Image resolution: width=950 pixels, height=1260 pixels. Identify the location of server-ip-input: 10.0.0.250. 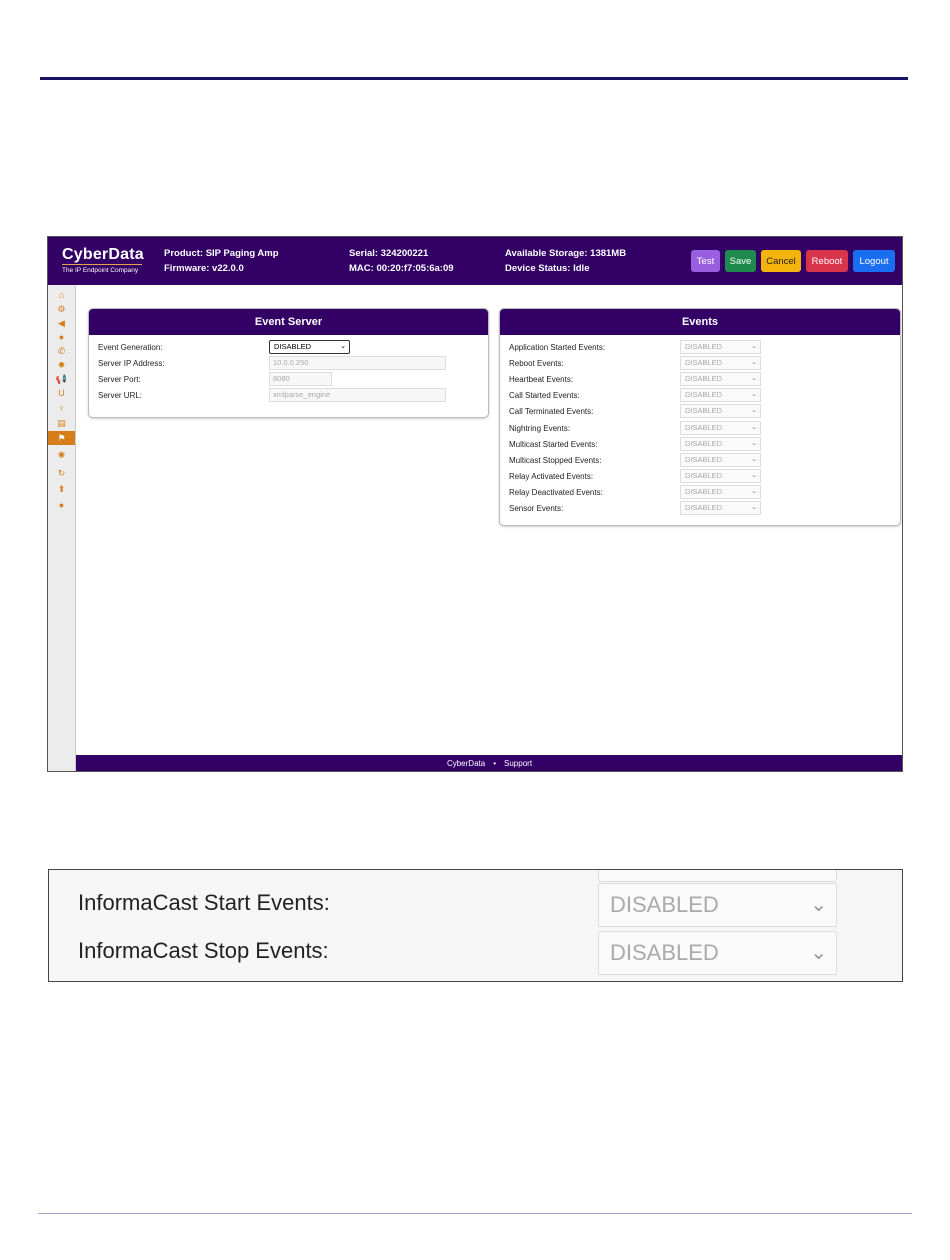
(357, 363).